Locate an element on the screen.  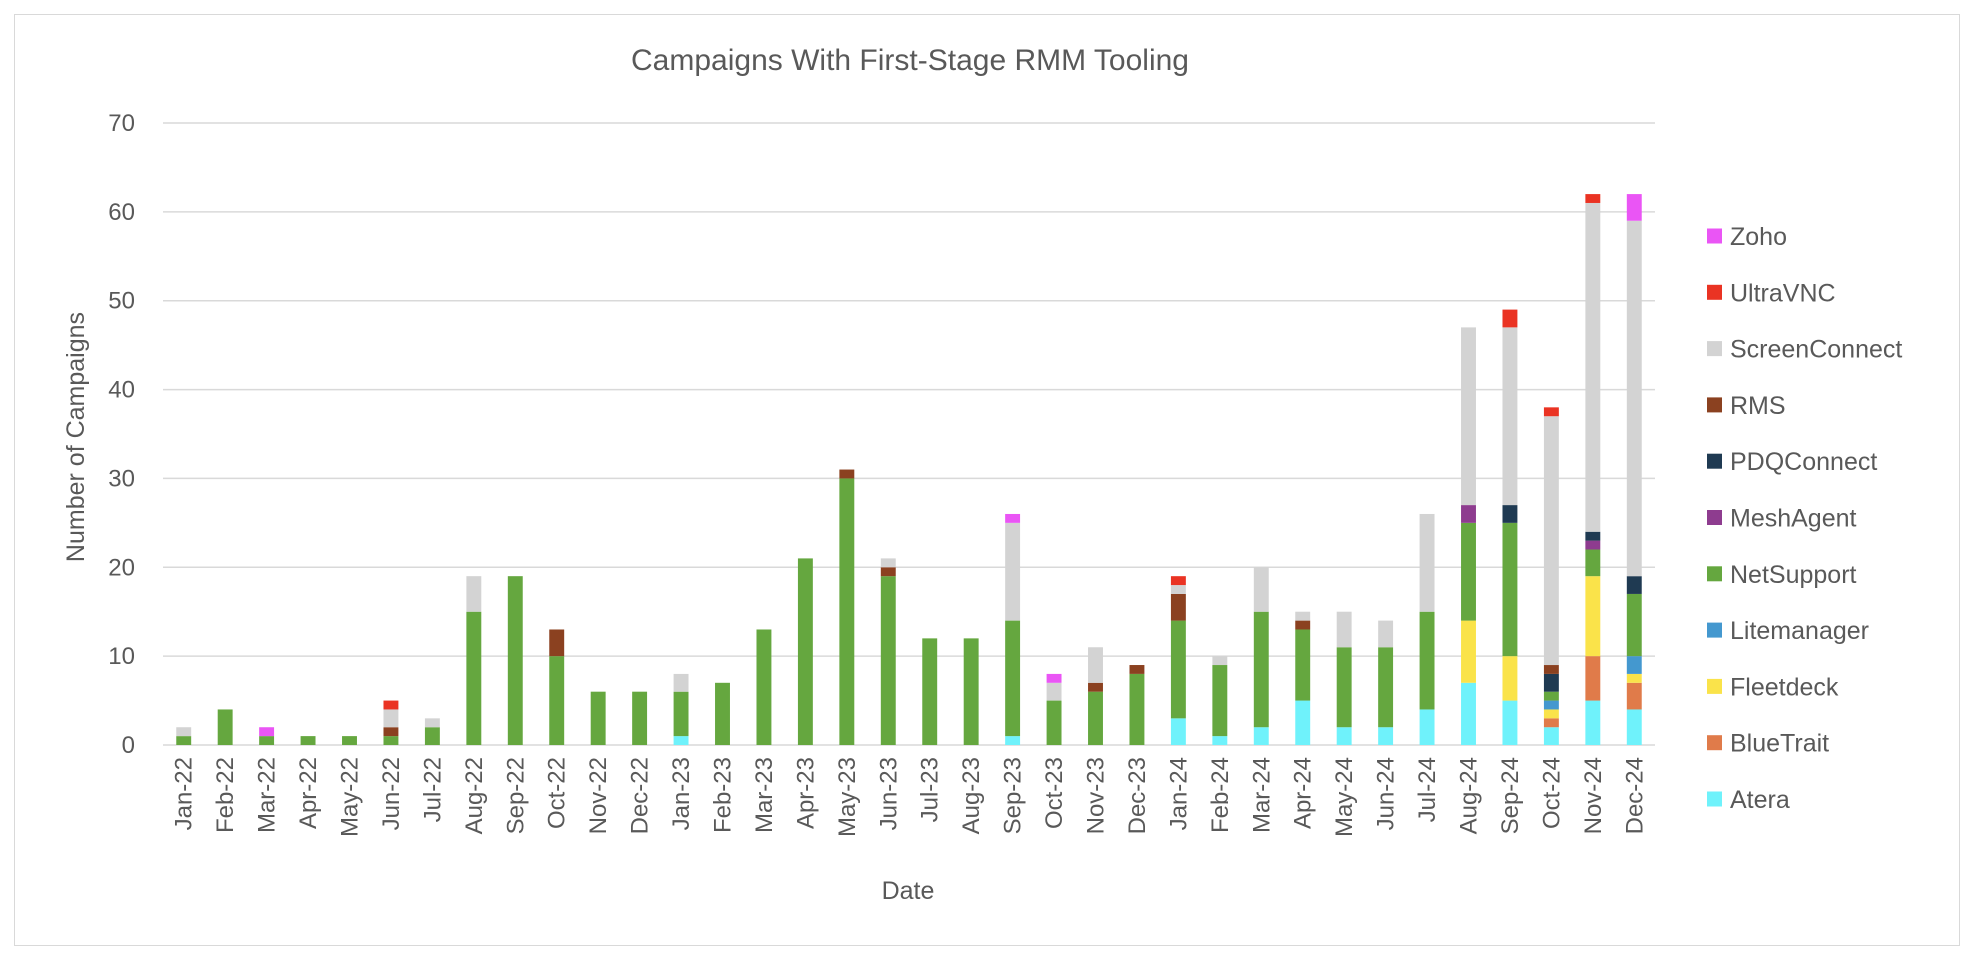
x-tick-label: Oct-24 is located at coordinates (1551, 793).